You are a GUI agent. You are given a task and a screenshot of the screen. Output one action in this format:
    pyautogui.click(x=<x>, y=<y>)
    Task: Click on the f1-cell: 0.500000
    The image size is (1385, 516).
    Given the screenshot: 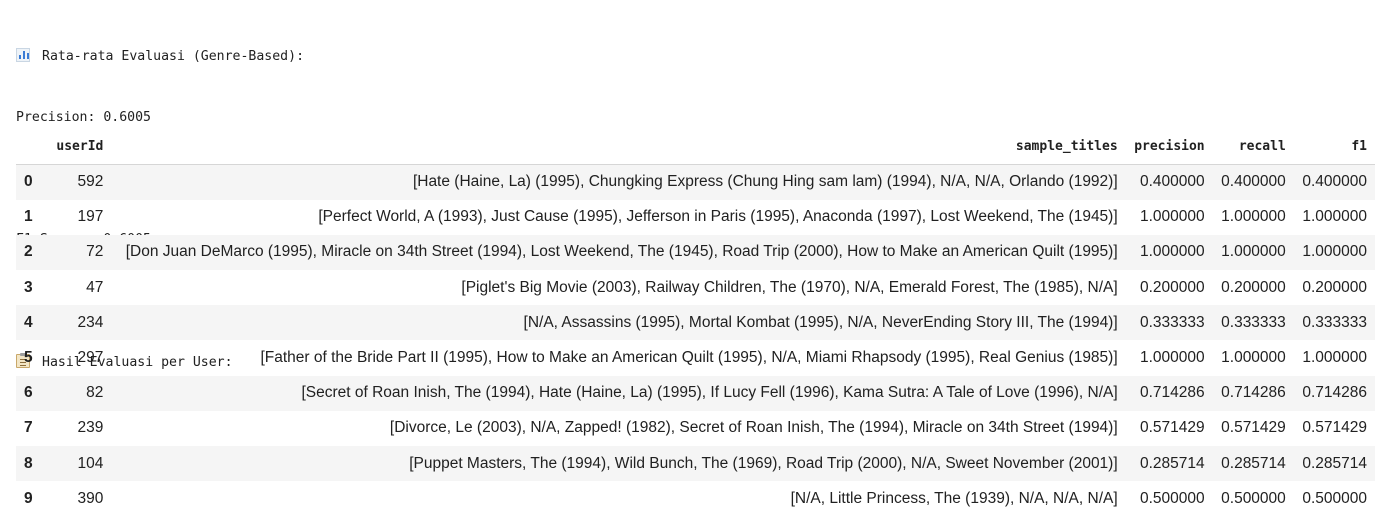 What is the action you would take?
    pyautogui.click(x=1334, y=498)
    